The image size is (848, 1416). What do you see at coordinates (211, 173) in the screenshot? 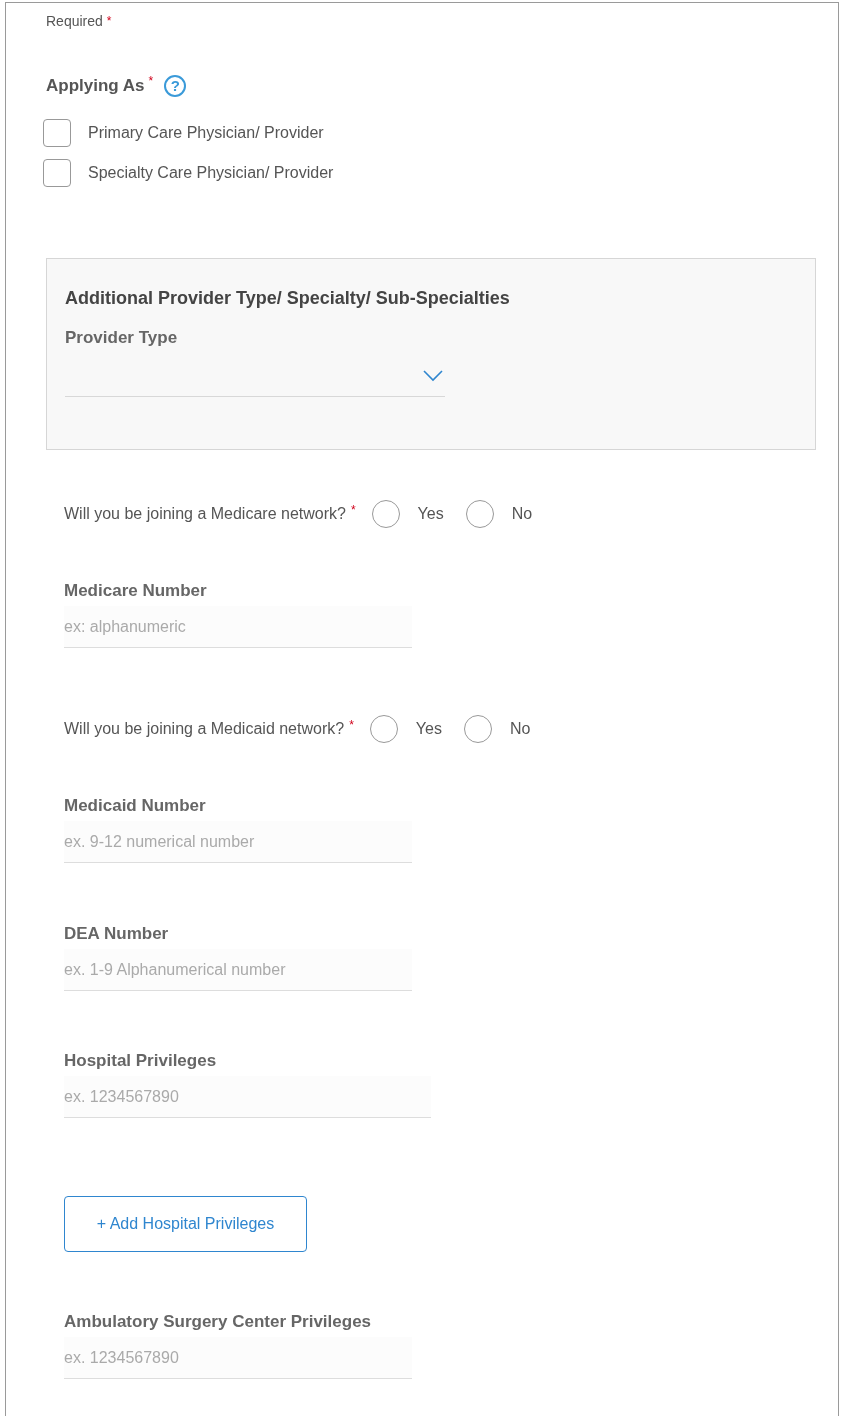
I see `checkbox-label: Specialty Care Physician/ Provider` at bounding box center [211, 173].